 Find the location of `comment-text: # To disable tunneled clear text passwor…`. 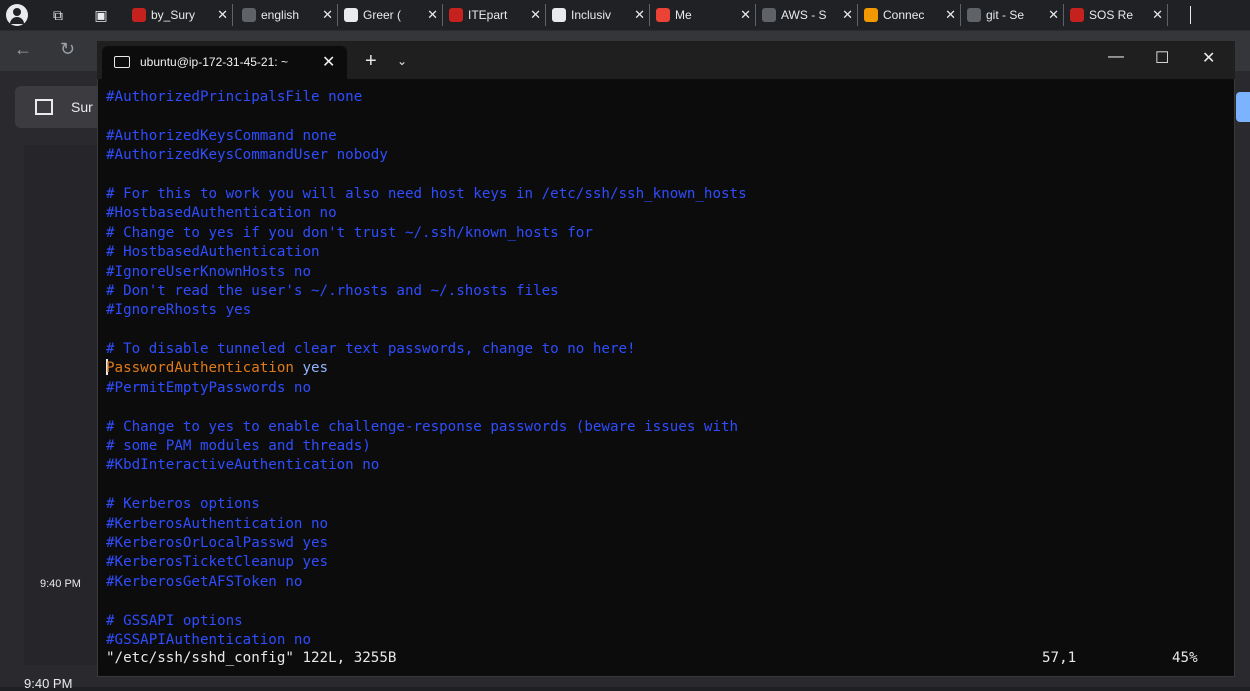

comment-text: # To disable tunneled clear text passwor… is located at coordinates (371, 349).